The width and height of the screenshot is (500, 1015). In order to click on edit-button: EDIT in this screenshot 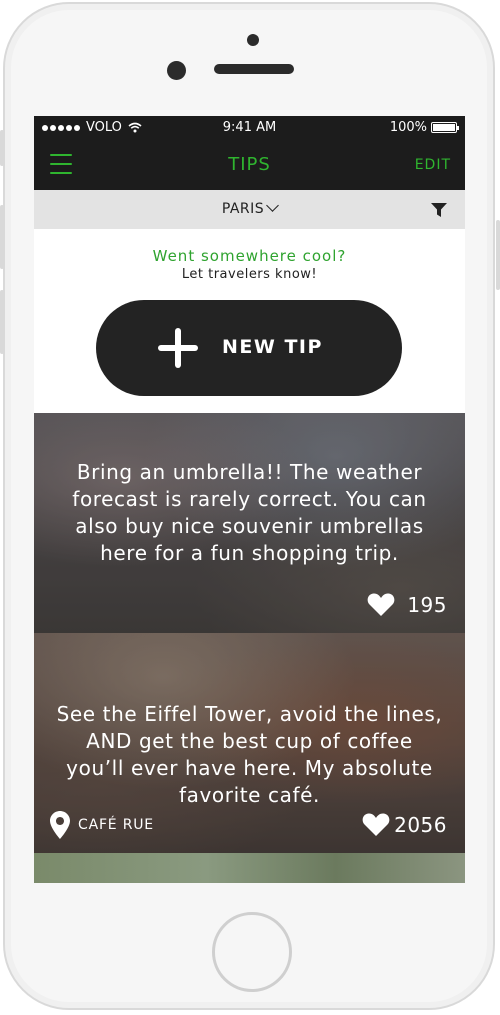, I will do `click(433, 165)`.